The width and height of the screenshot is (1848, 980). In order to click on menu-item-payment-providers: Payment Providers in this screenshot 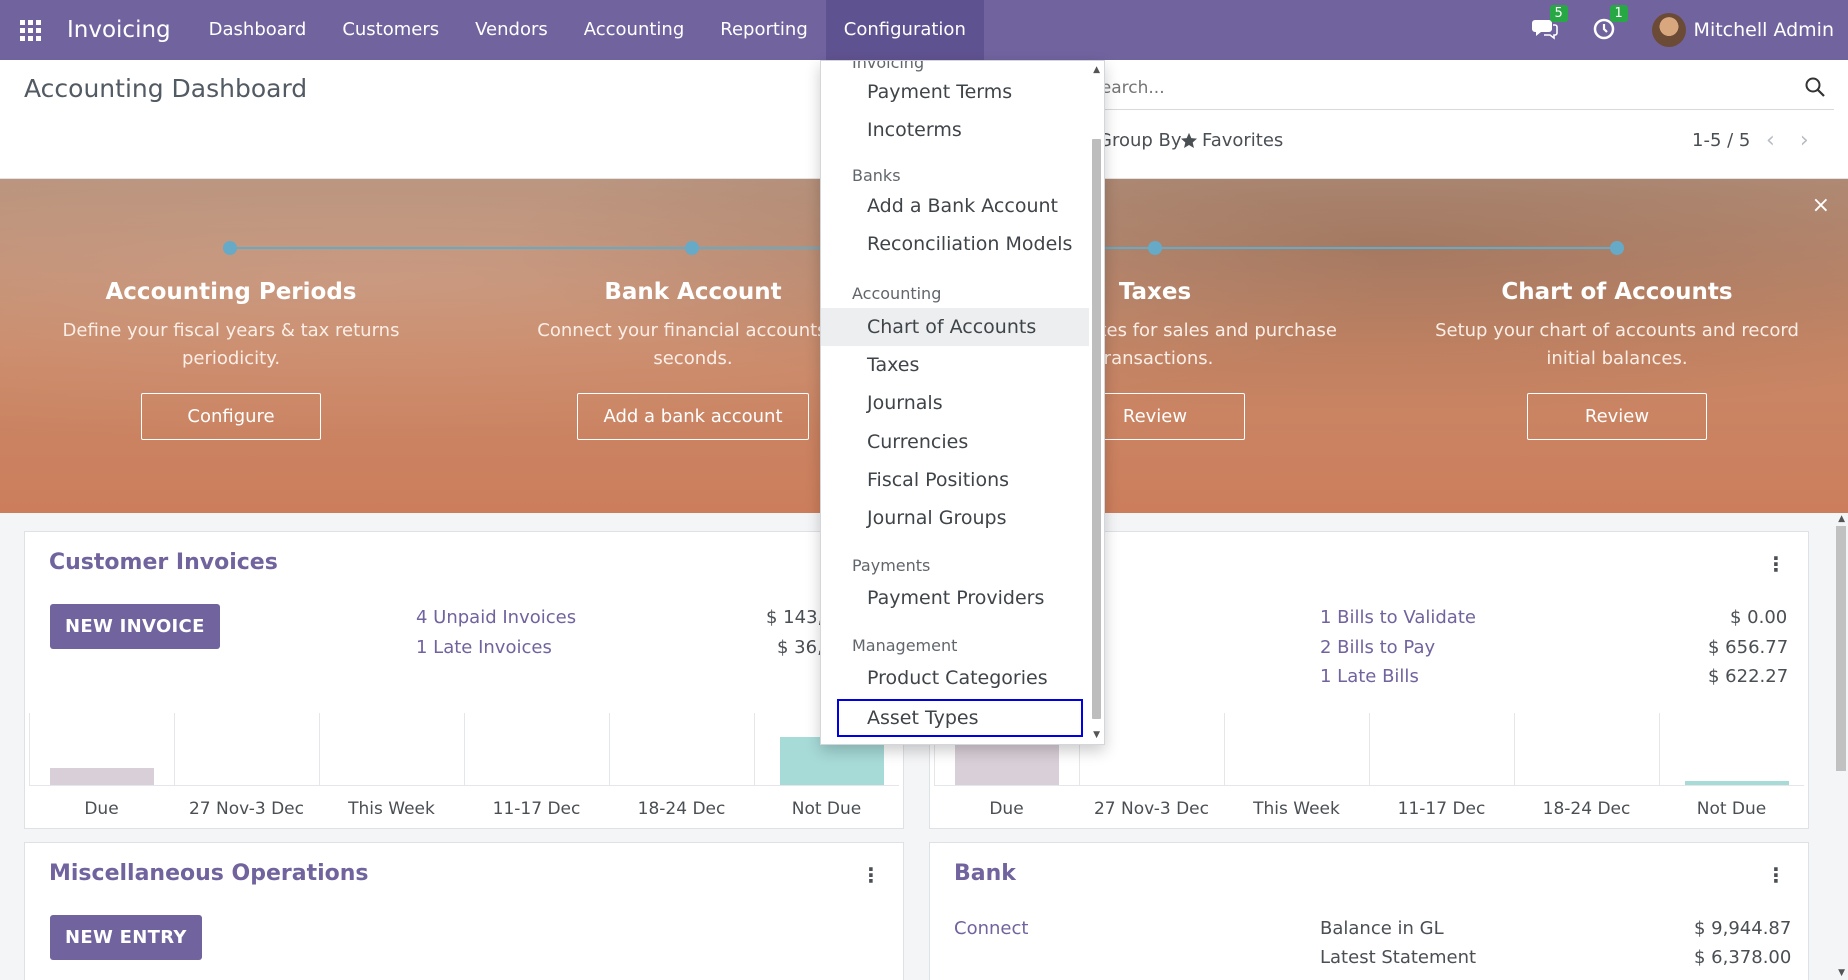, I will do `click(955, 598)`.